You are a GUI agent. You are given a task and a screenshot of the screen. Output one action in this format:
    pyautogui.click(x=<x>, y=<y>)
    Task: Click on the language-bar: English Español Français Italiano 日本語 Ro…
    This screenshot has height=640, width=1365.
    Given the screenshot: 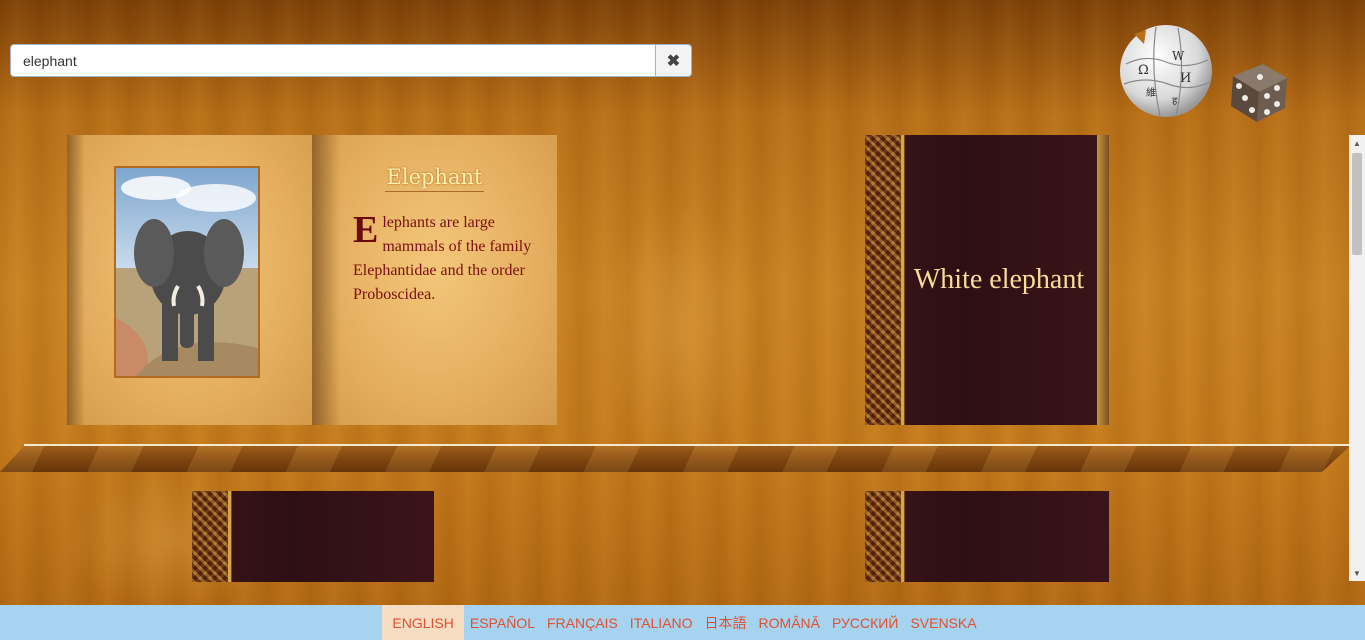 What is the action you would take?
    pyautogui.click(x=682, y=622)
    